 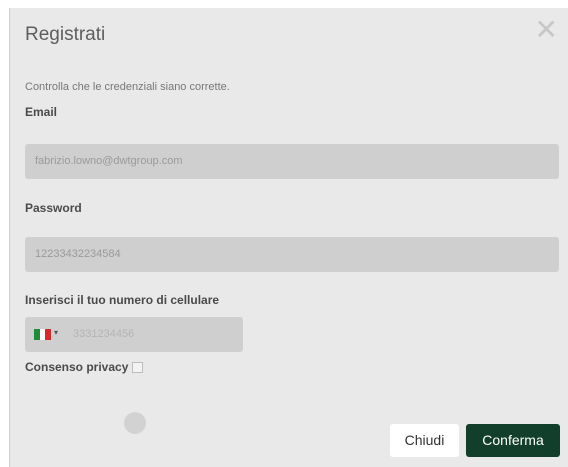 I want to click on password-label: Password, so click(x=53, y=208).